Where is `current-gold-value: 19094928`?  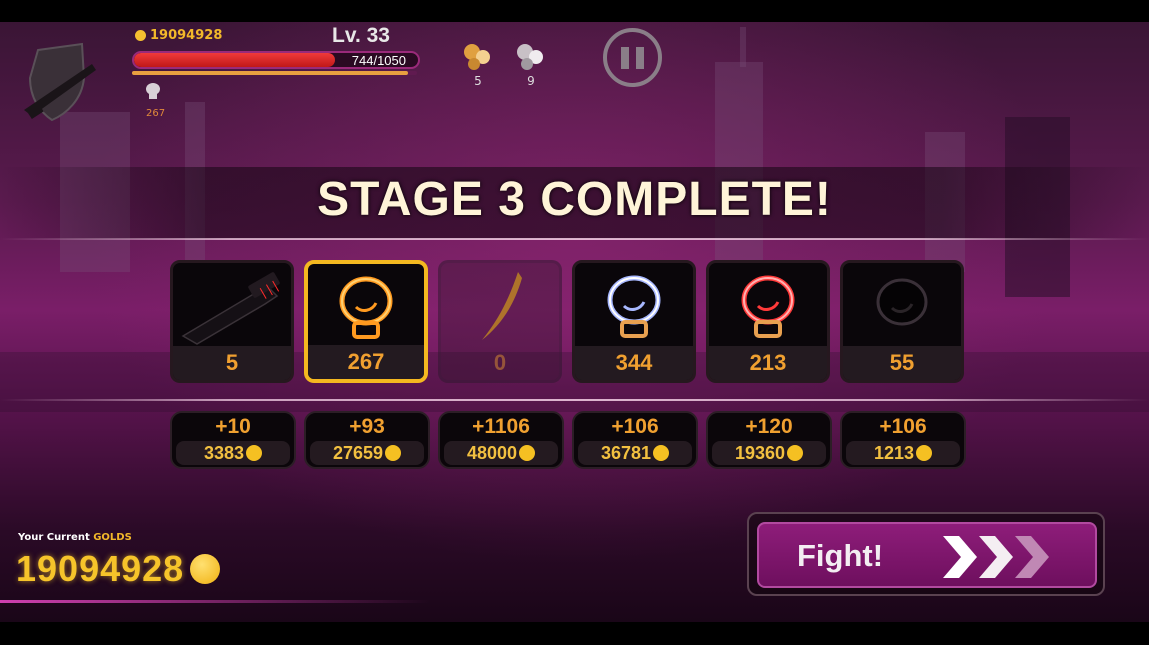 current-gold-value: 19094928 is located at coordinates (100, 568).